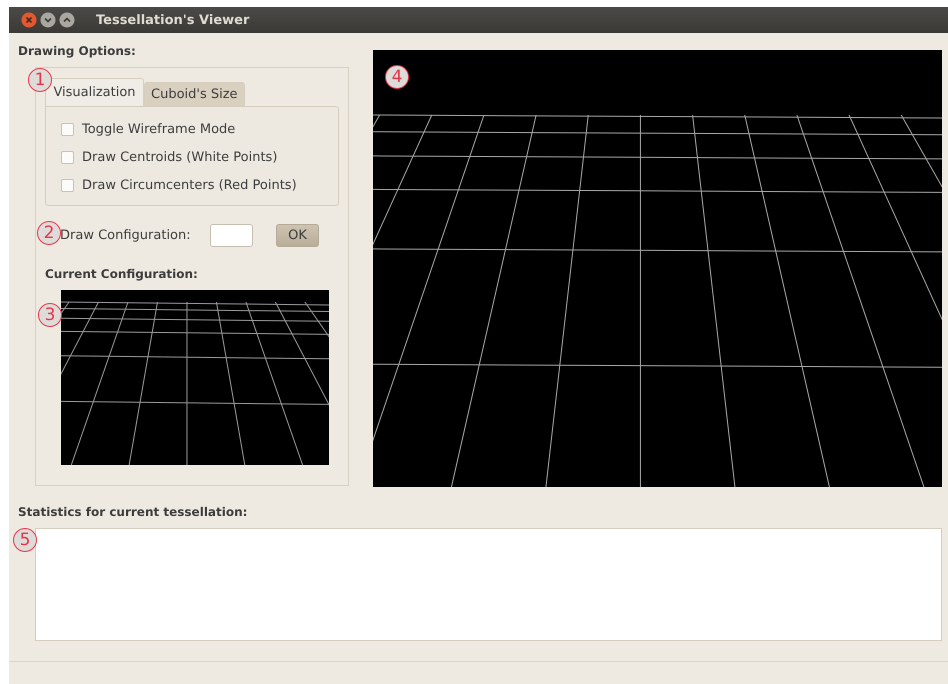  Describe the element at coordinates (159, 129) in the screenshot. I see `checkbox-label: Toggle Wireframe Mode` at that location.